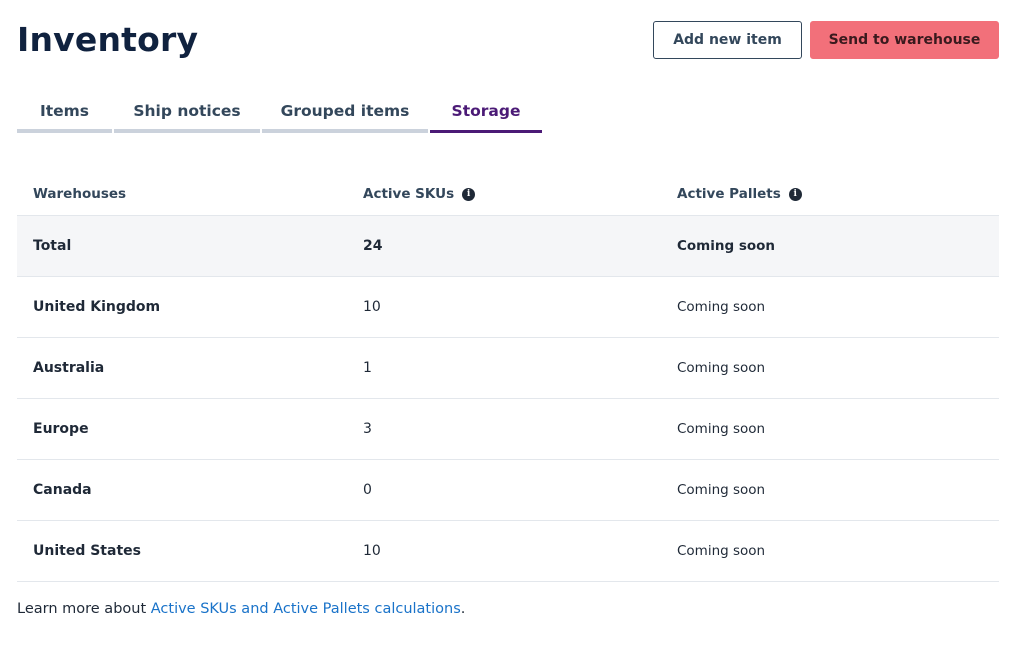 The height and width of the screenshot is (647, 1014). Describe the element at coordinates (84, 609) in the screenshot. I see `footer-prefix: Learn more about` at that location.